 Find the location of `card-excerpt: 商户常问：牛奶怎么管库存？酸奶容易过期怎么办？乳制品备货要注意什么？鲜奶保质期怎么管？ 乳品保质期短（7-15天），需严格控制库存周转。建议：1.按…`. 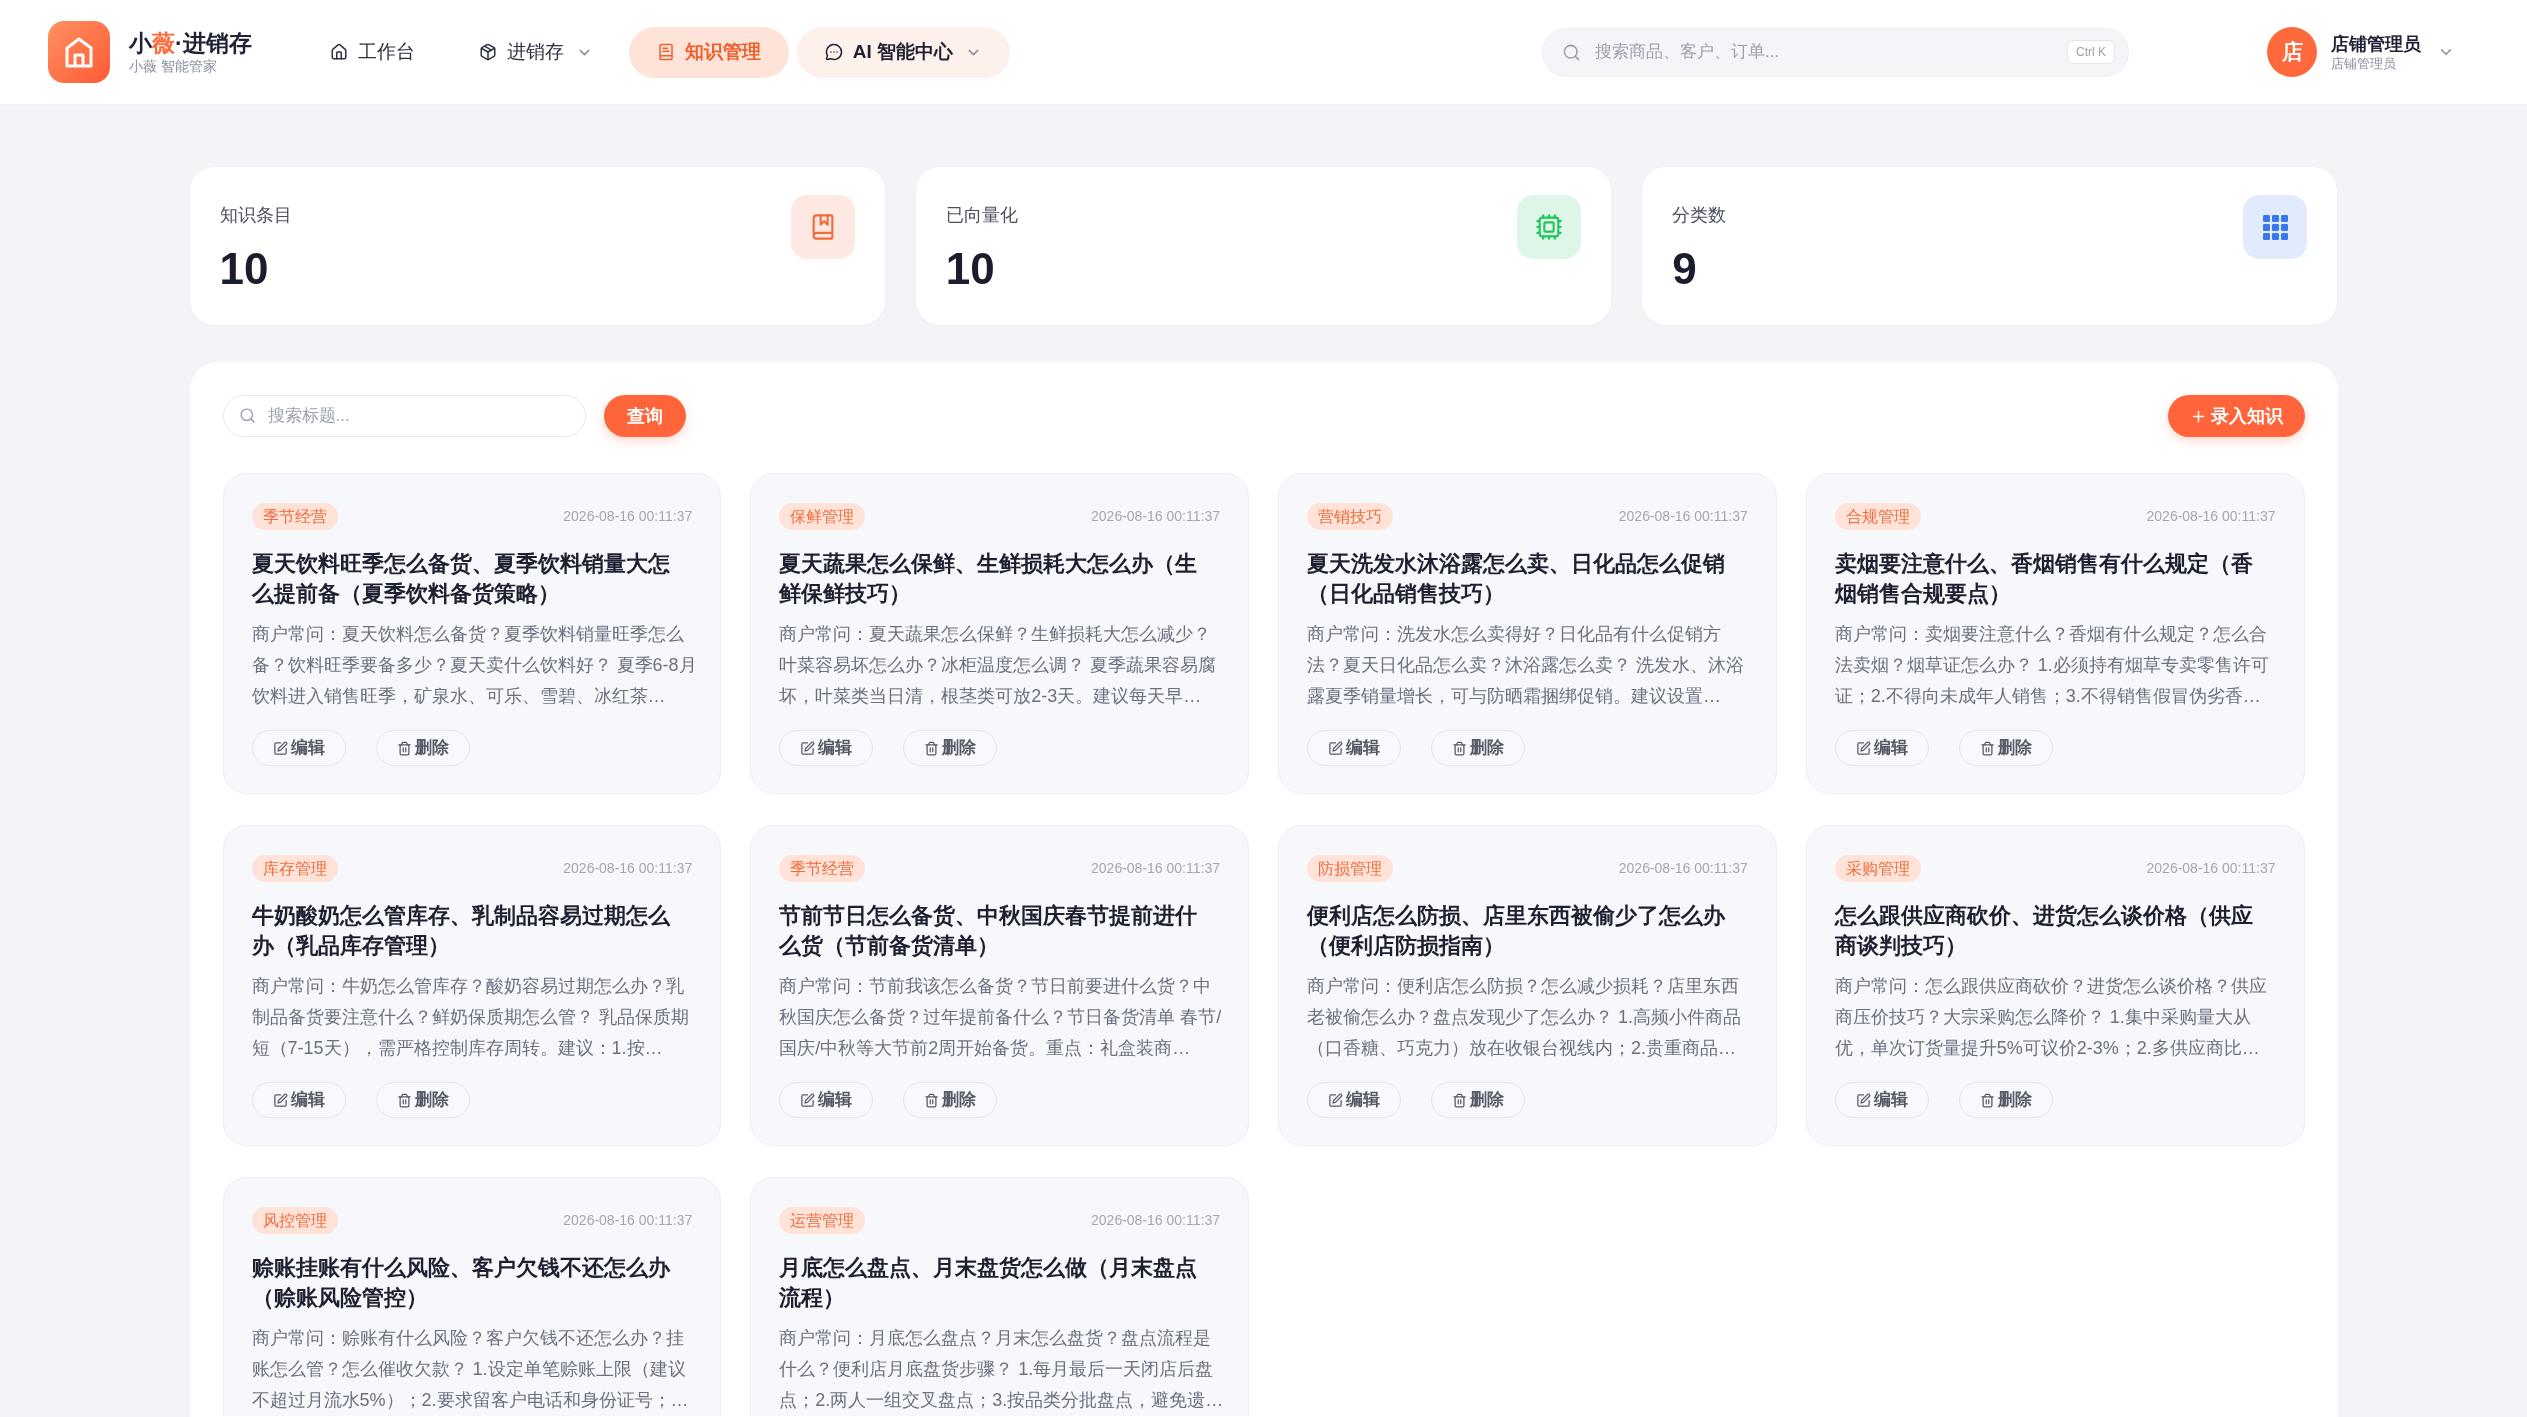

card-excerpt: 商户常问：牛奶怎么管库存？酸奶容易过期怎么办？乳制品备货要注意什么？鲜奶保质期怎么管？ 乳品保质期短（7-15天），需严格控制库存周转。建议：1.按… is located at coordinates (470, 1017).